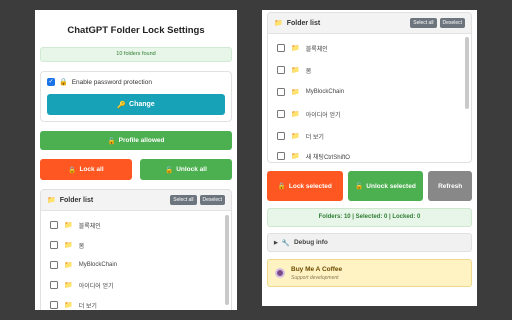 Image resolution: width=512 pixels, height=320 pixels. I want to click on status-stats: Folders: 10 | Selected: 0 | Locked: 0, so click(369, 217).